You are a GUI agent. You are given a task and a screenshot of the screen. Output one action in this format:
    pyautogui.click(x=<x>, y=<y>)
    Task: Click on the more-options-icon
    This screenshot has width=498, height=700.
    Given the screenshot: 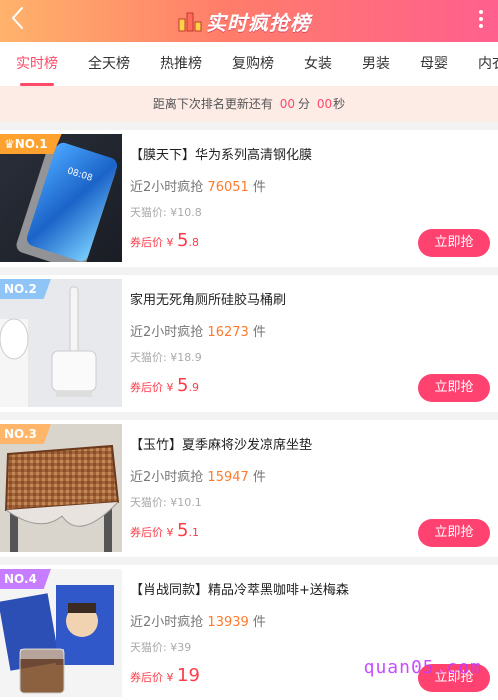 What is the action you would take?
    pyautogui.click(x=481, y=21)
    